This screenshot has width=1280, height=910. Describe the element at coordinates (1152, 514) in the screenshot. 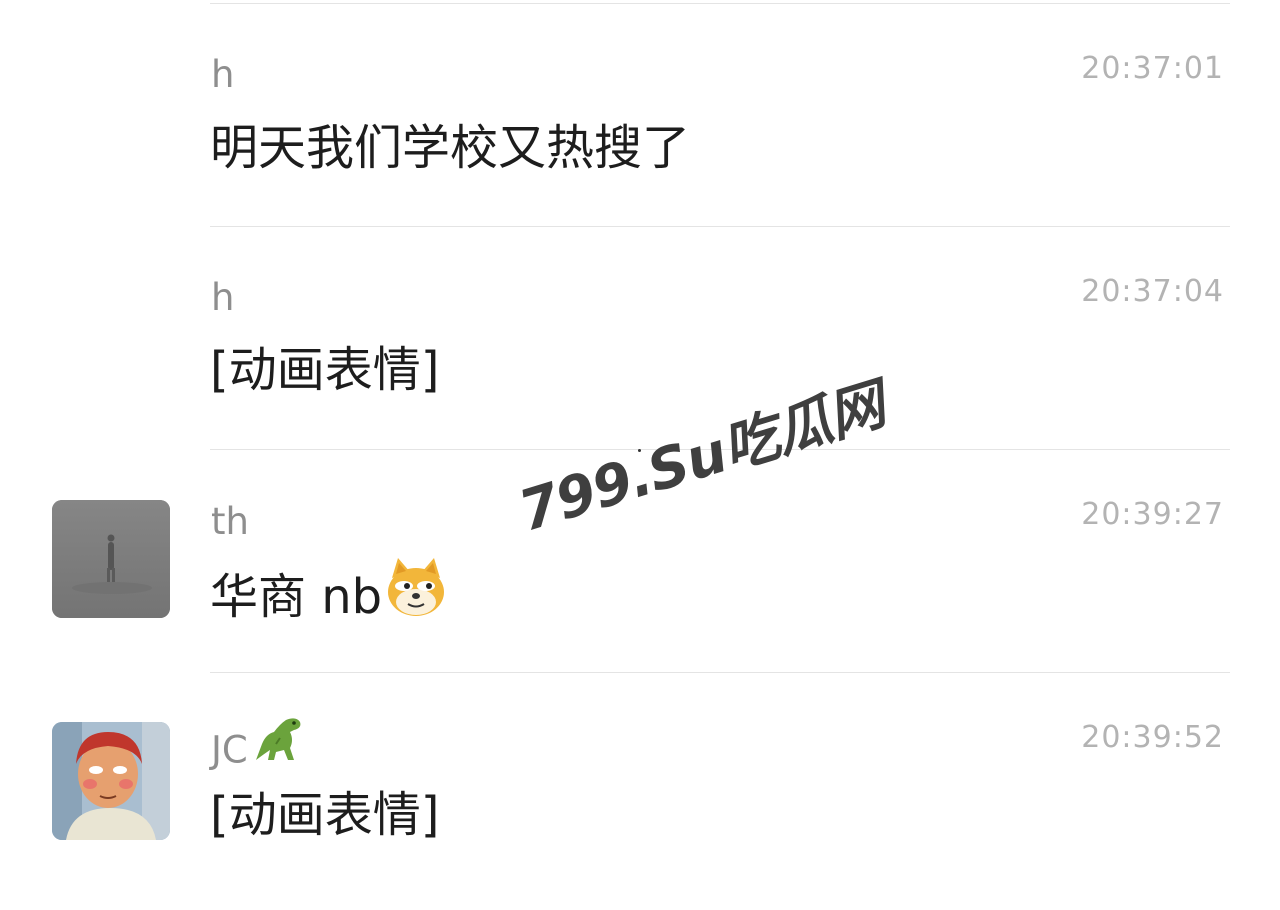

I see `message-time: 20:39:27` at that location.